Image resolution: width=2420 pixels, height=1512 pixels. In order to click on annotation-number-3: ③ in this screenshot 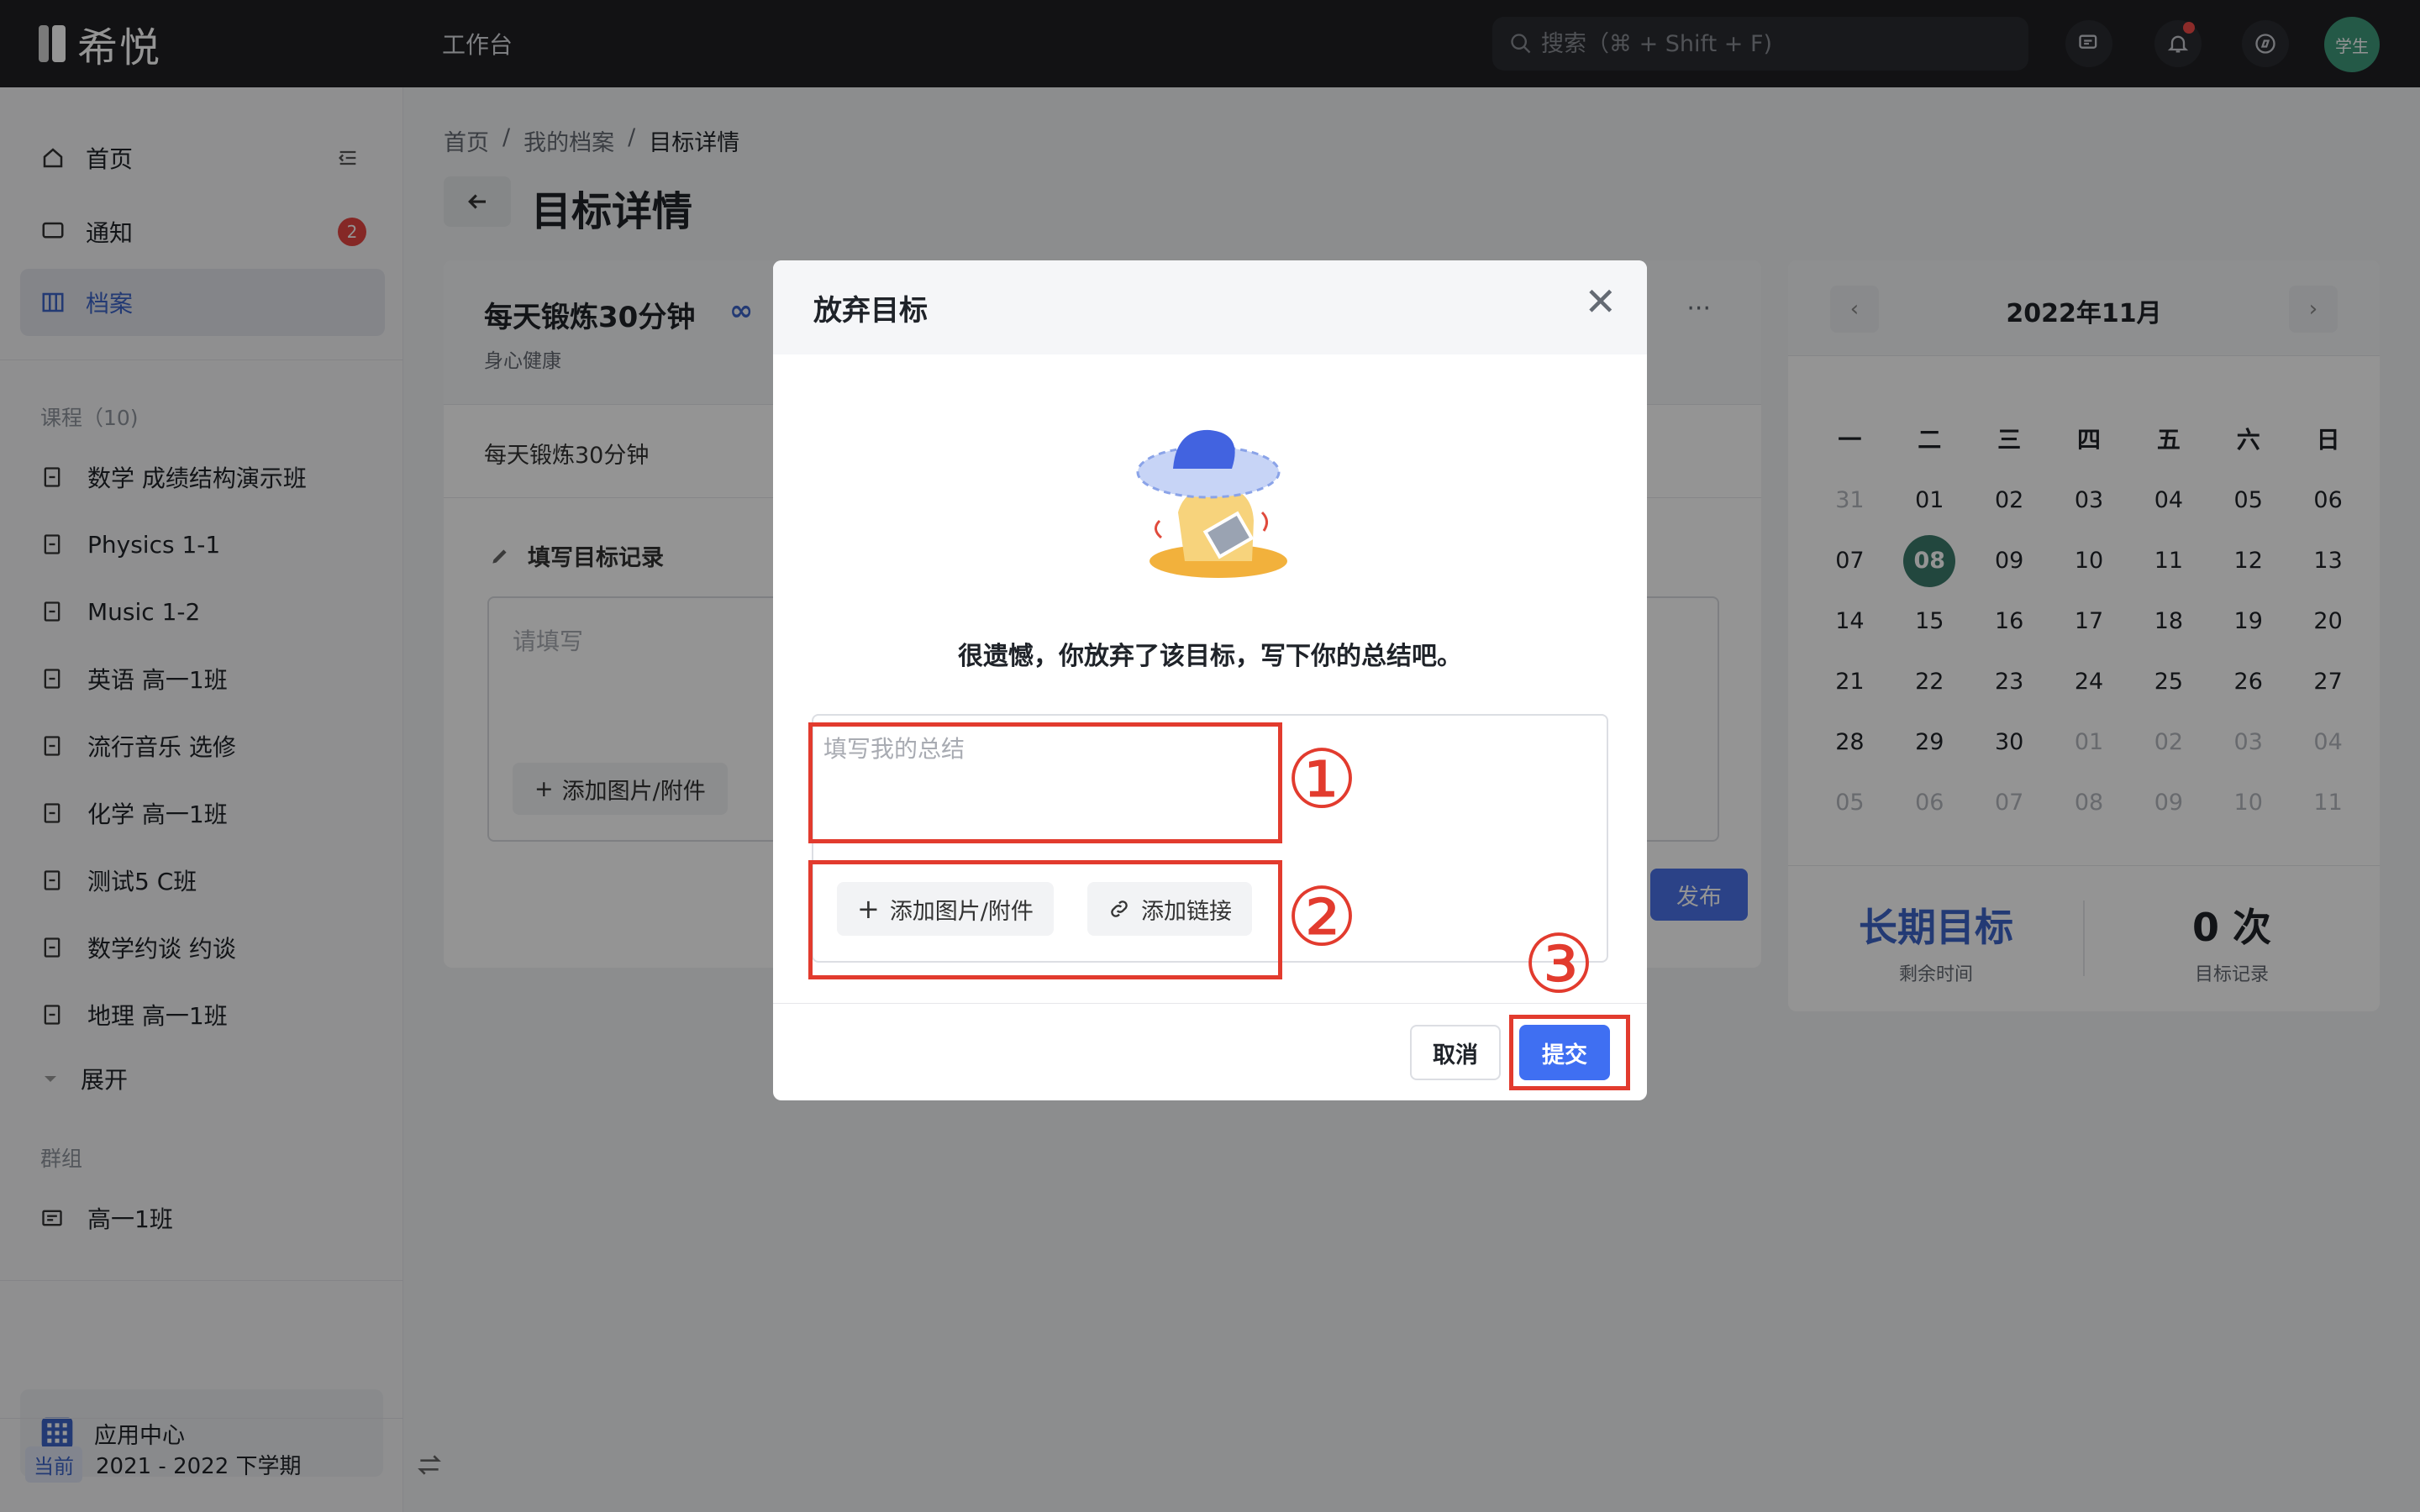, I will do `click(1559, 964)`.